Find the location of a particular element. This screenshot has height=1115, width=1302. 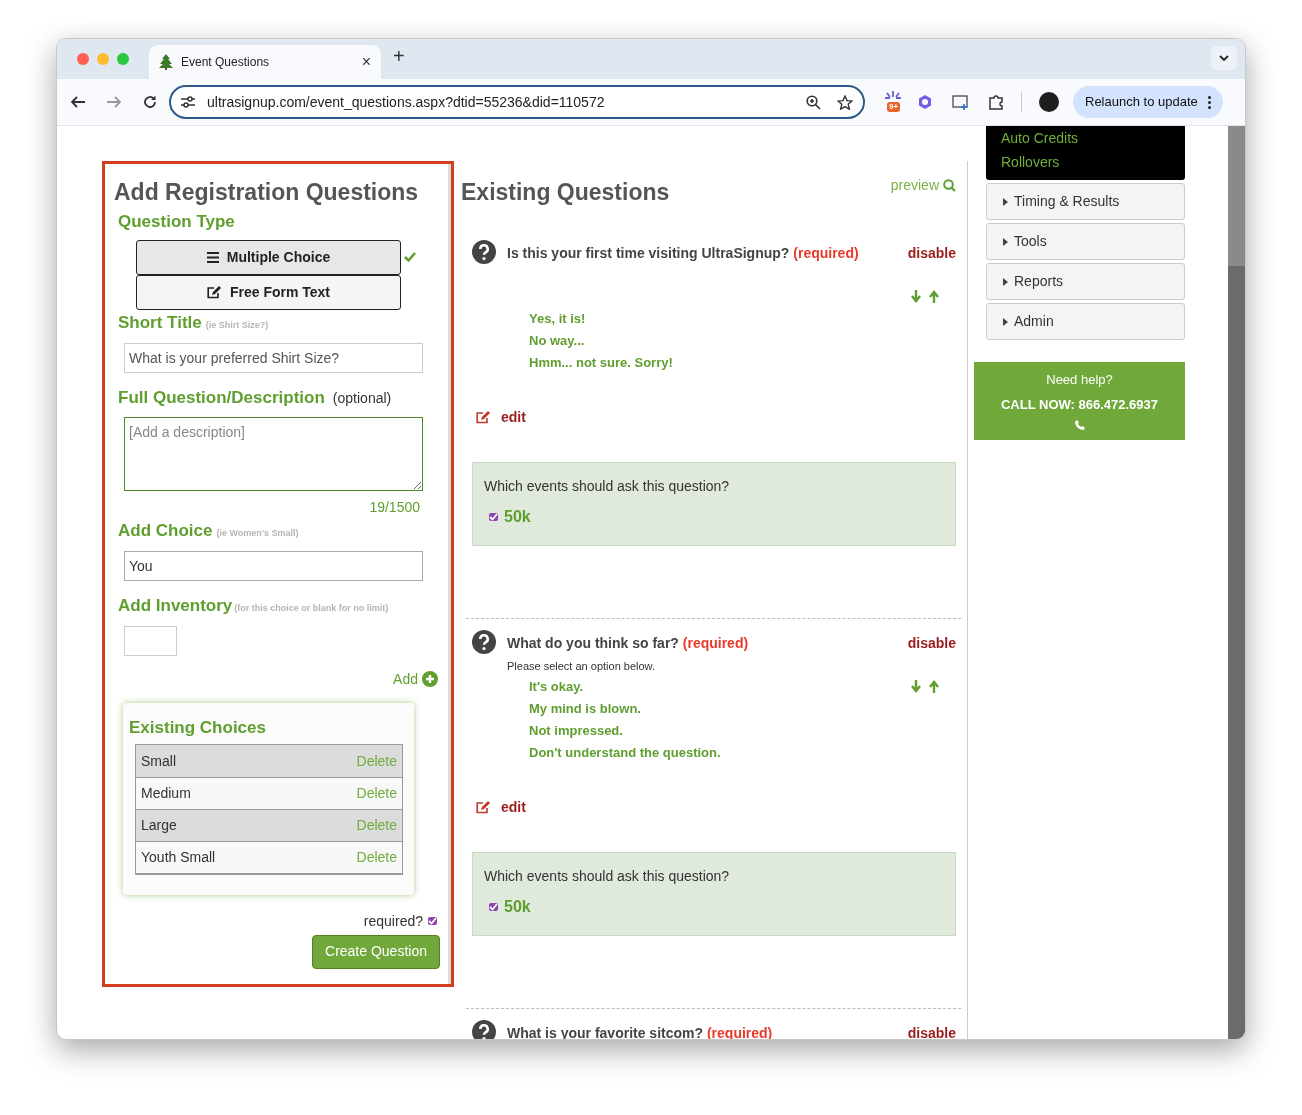

choice-input: You is located at coordinates (273, 566).